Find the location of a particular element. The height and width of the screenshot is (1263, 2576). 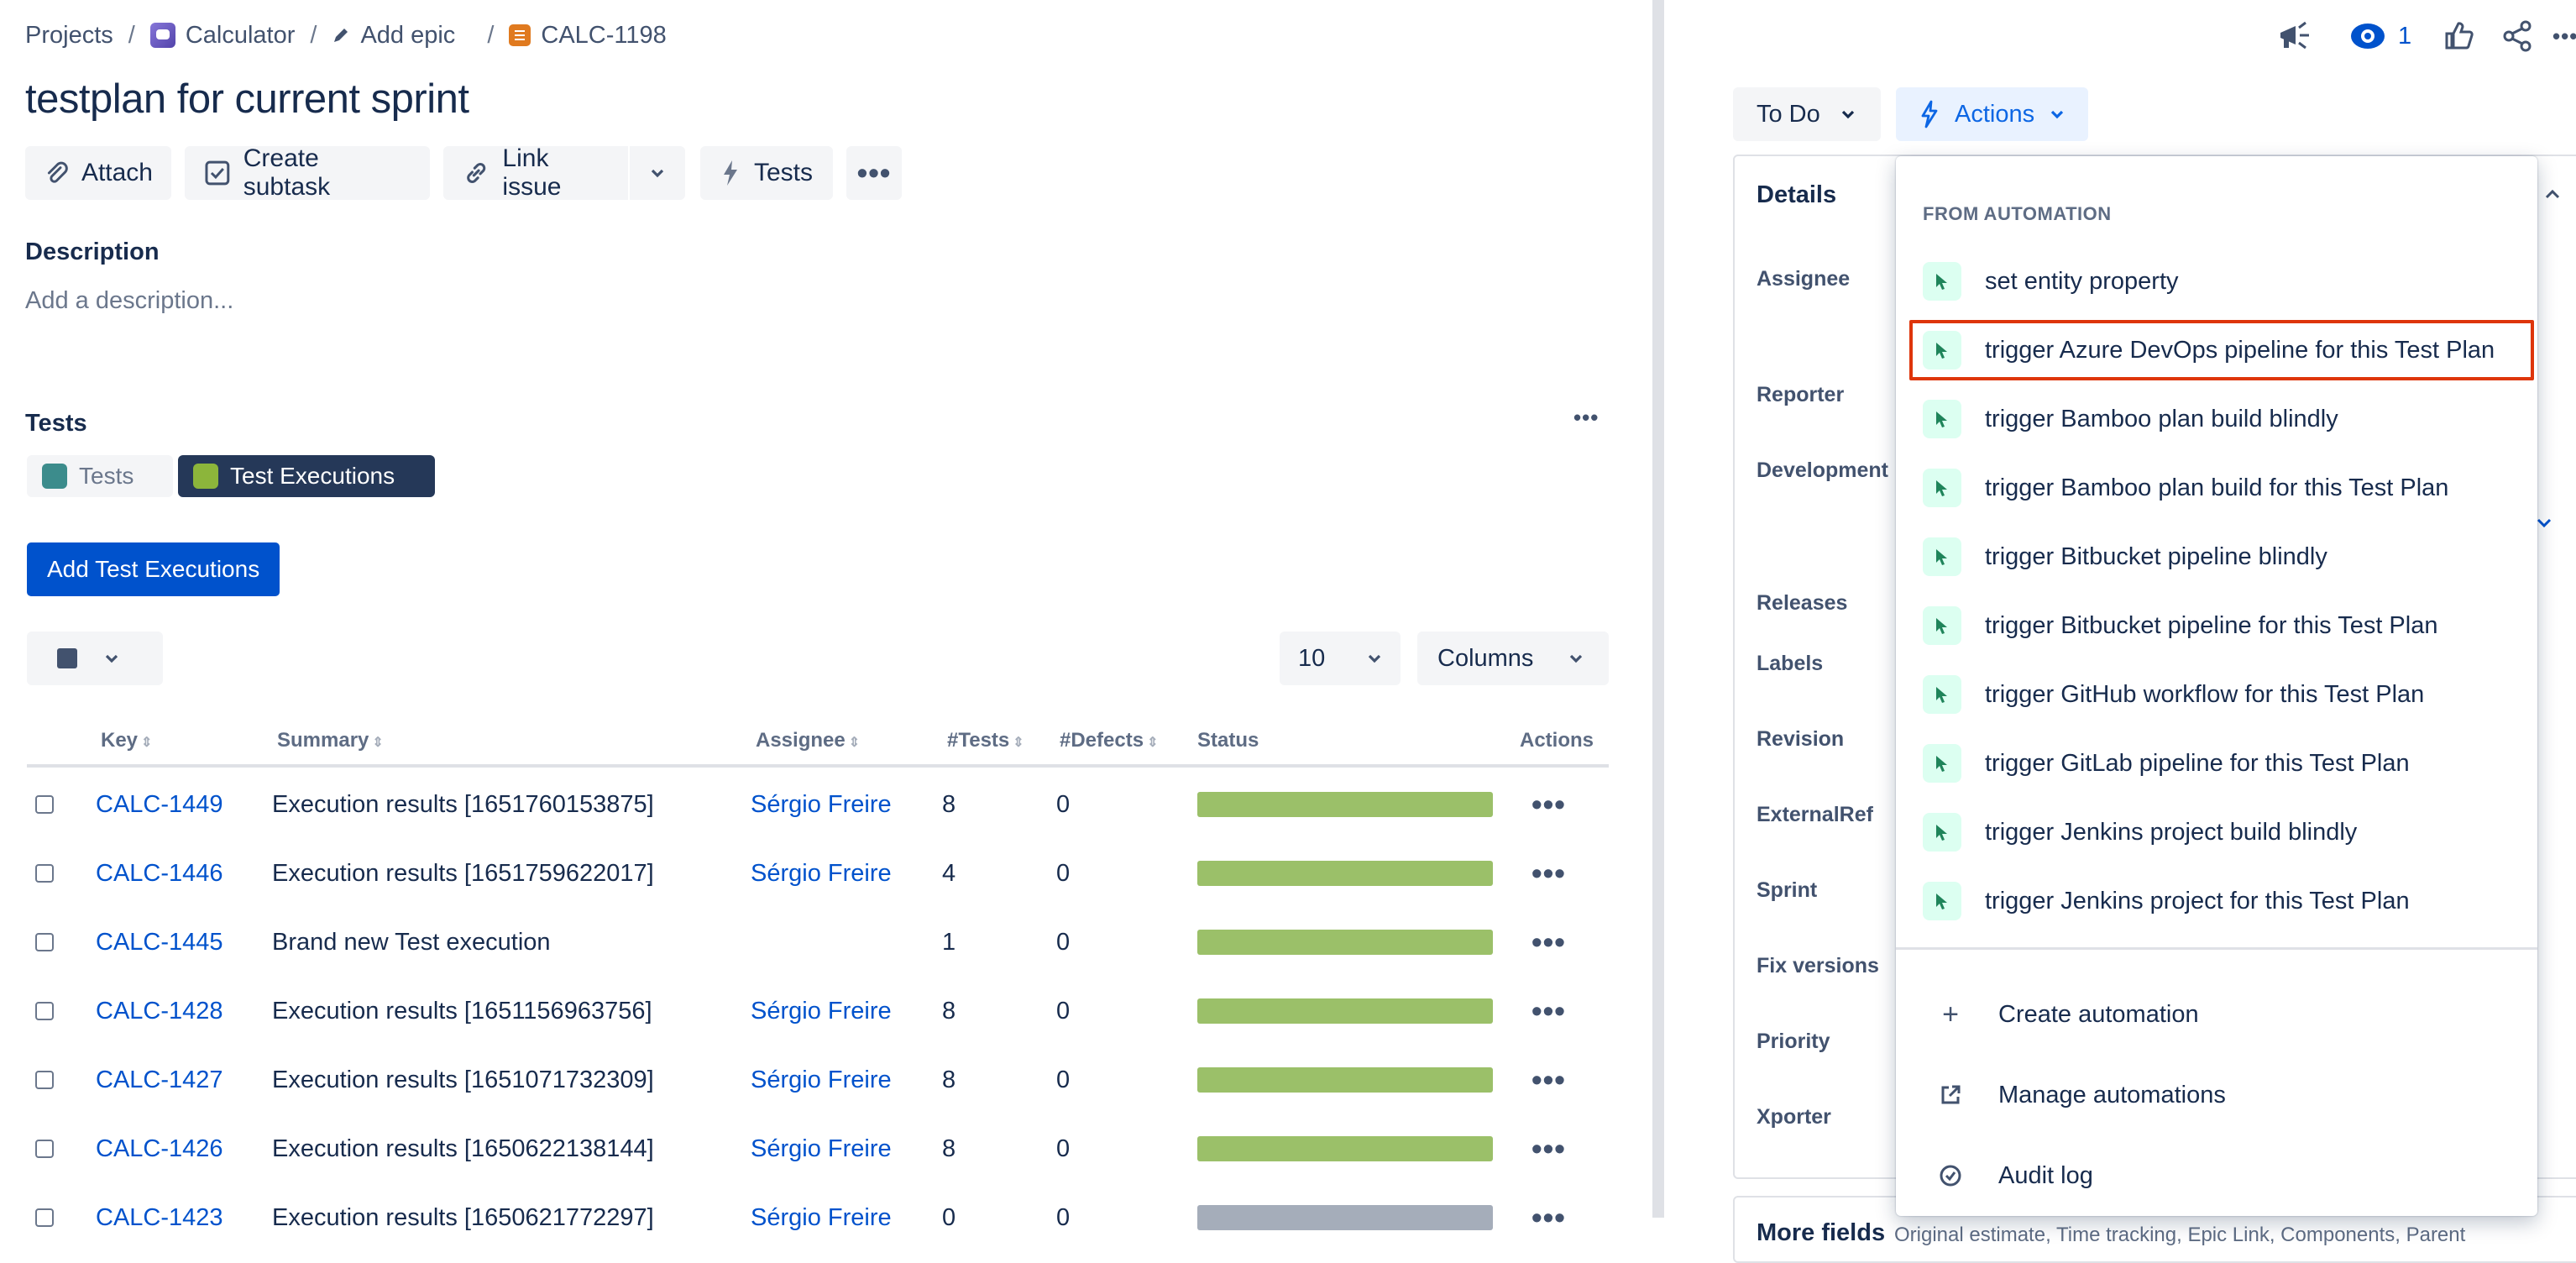

vote-button is located at coordinates (2458, 36).